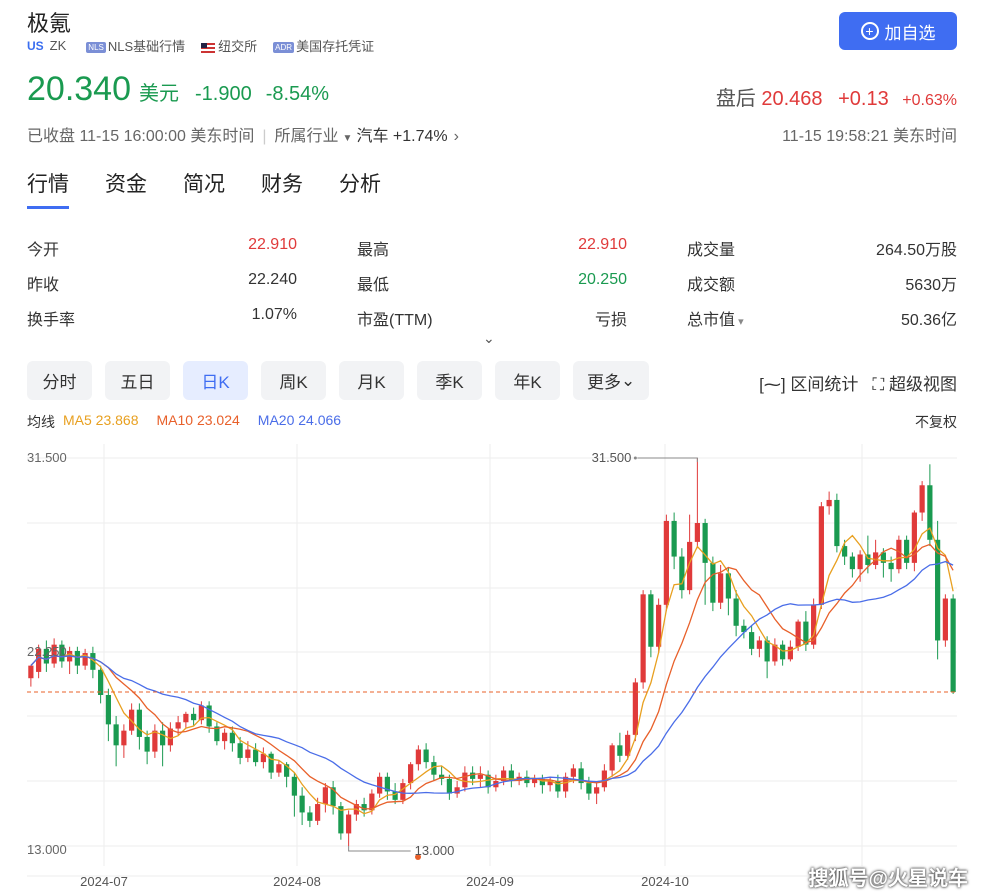 Image resolution: width=990 pixels, height=895 pixels. What do you see at coordinates (223, 94) in the screenshot?
I see `price-change: -1.900` at bounding box center [223, 94].